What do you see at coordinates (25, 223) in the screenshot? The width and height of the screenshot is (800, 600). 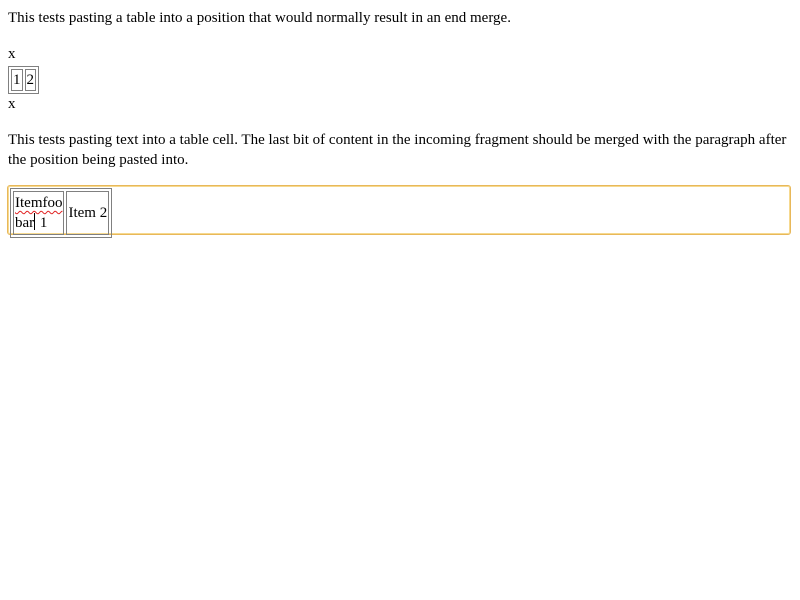 I see `cell-text-before-caret: bar` at bounding box center [25, 223].